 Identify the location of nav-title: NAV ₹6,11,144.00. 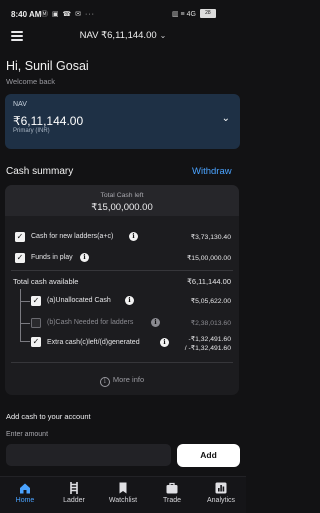
(118, 35).